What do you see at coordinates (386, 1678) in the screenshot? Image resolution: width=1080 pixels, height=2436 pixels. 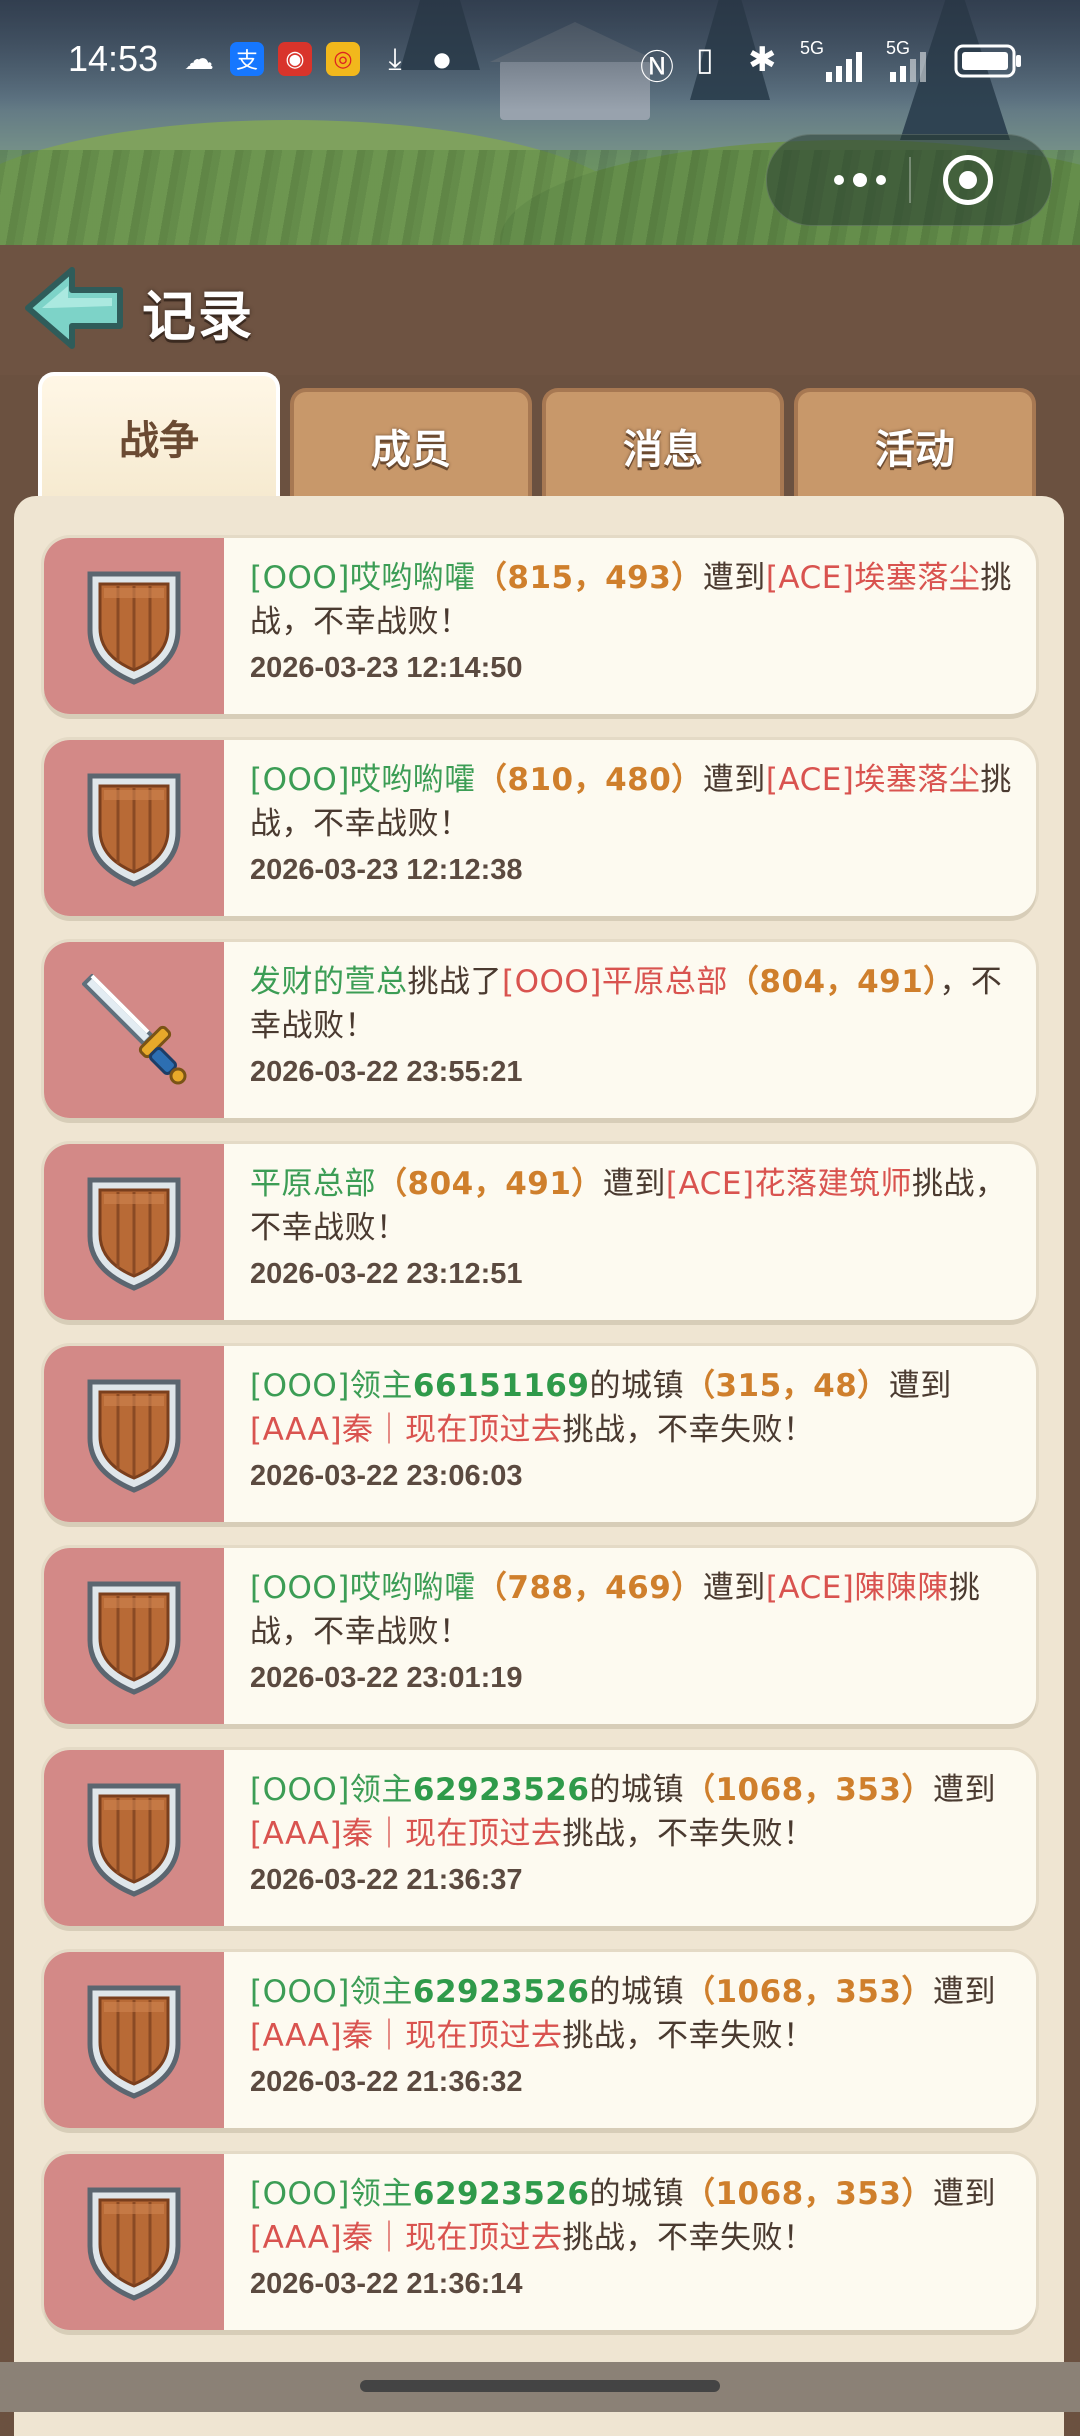 I see `record-timestamp: 2026-03-22 23:01:19` at bounding box center [386, 1678].